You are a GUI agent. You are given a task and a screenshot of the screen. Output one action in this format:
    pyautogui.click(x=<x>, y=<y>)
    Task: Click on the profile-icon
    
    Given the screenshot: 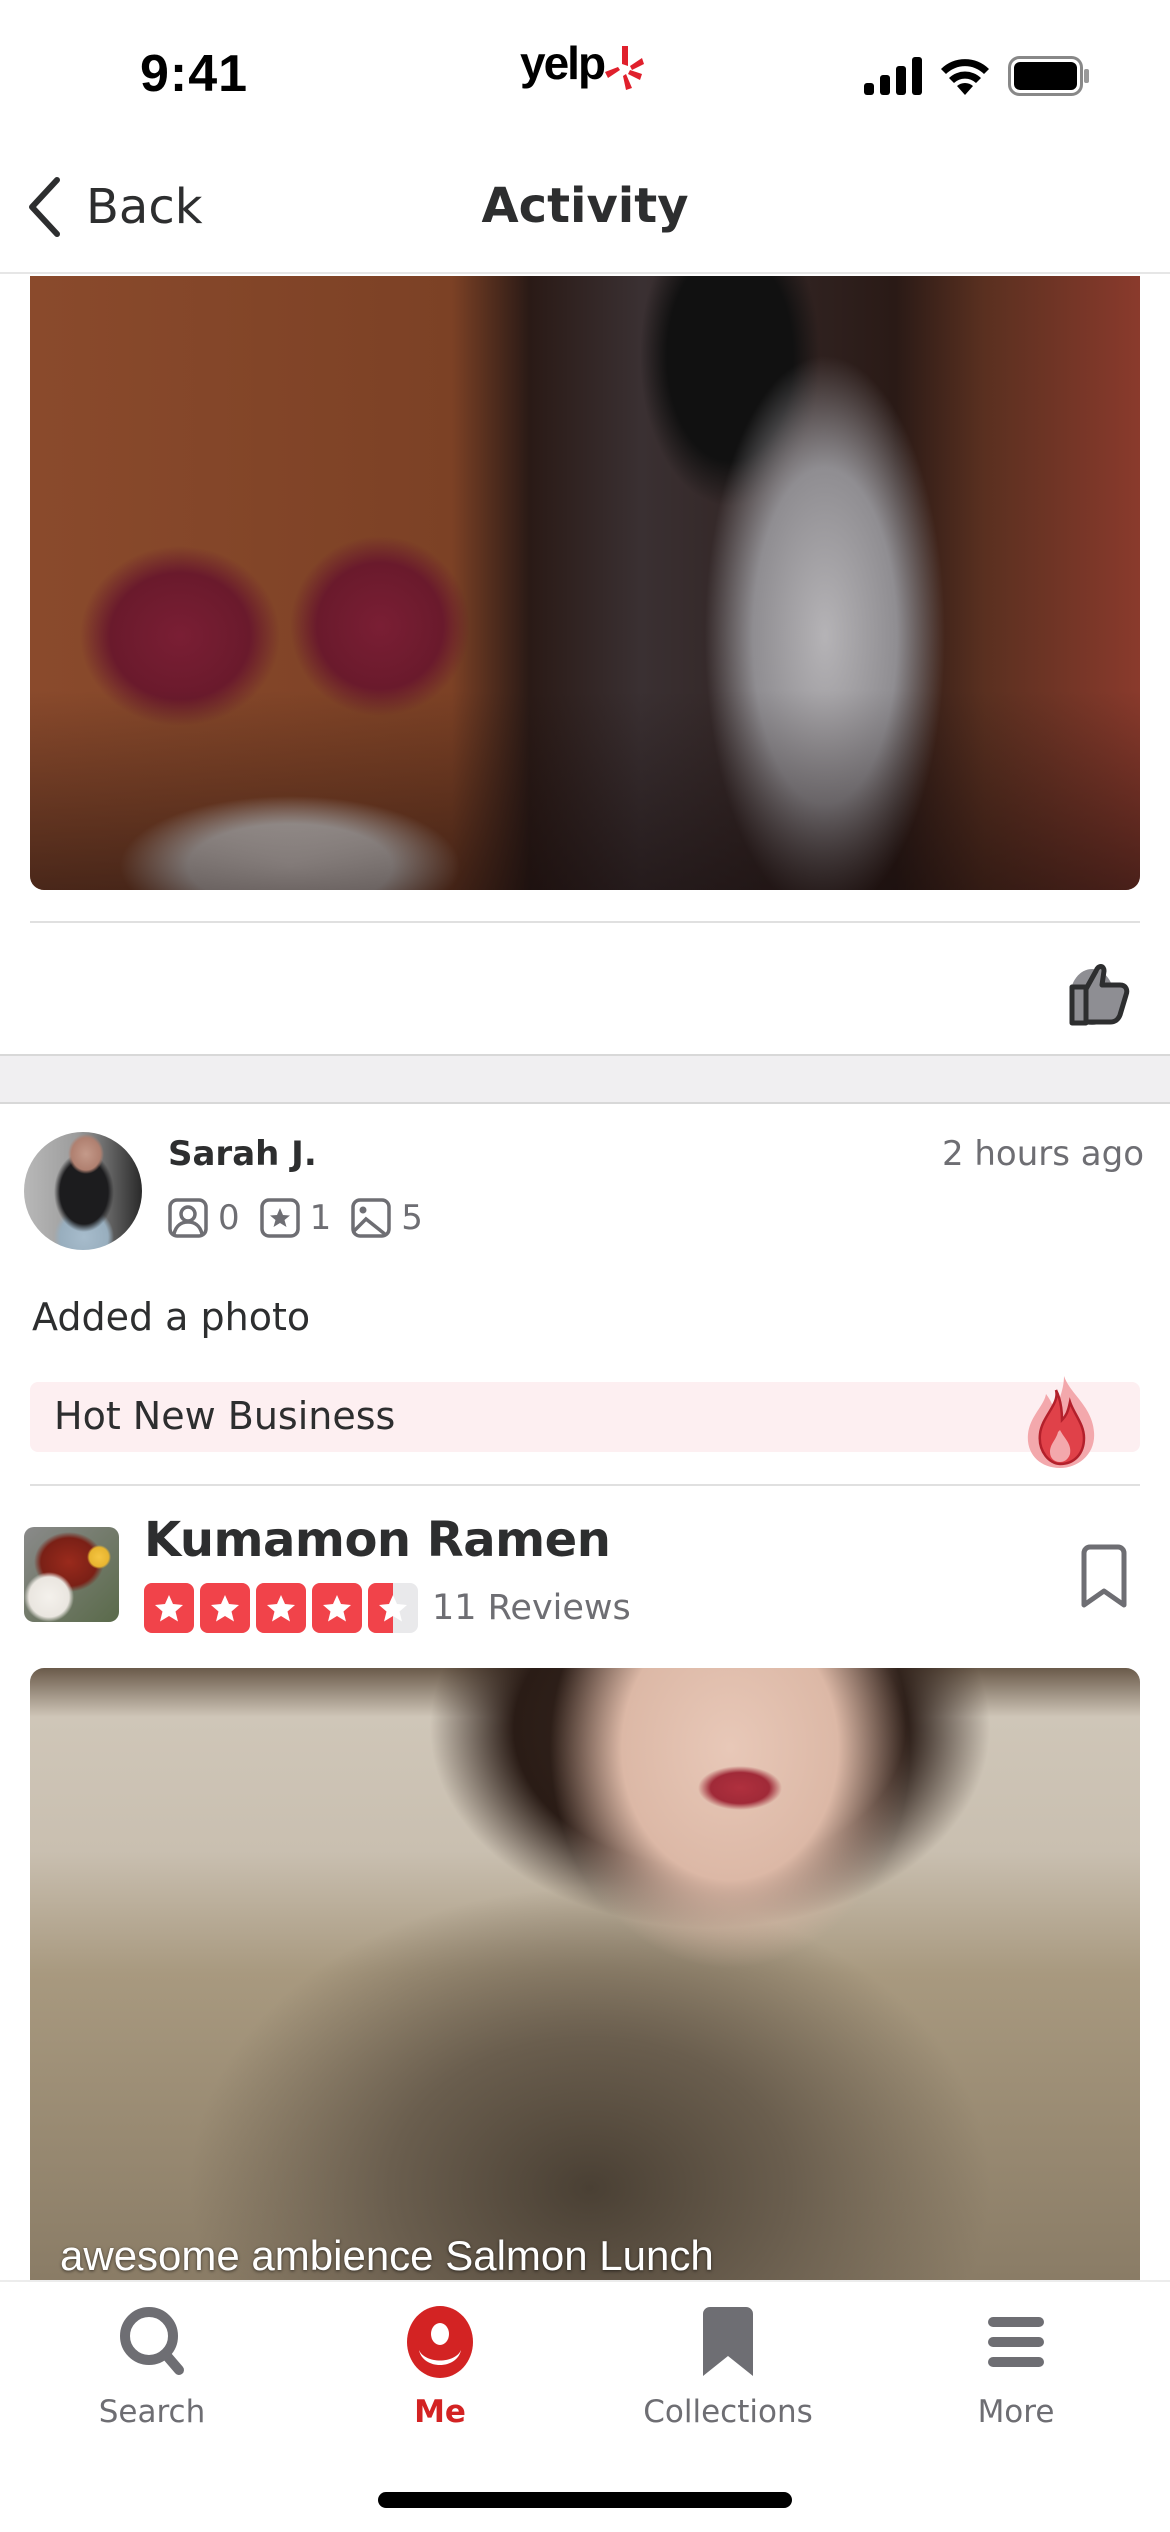 What is the action you would take?
    pyautogui.click(x=440, y=2342)
    